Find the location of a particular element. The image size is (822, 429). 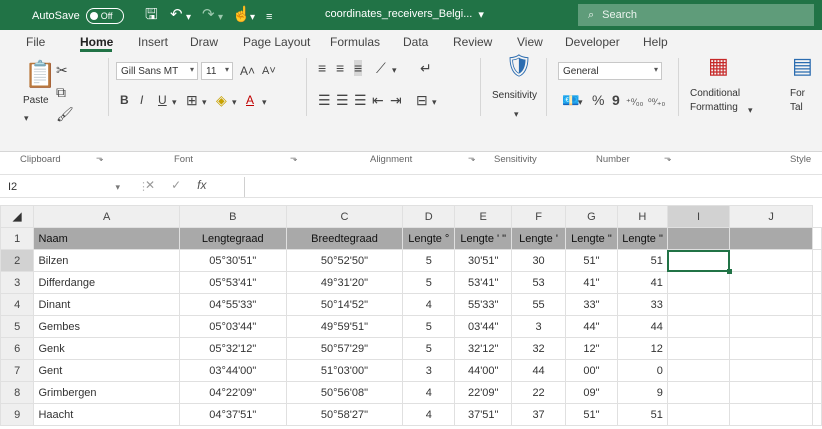

cell-a1: Naam is located at coordinates (106, 238).